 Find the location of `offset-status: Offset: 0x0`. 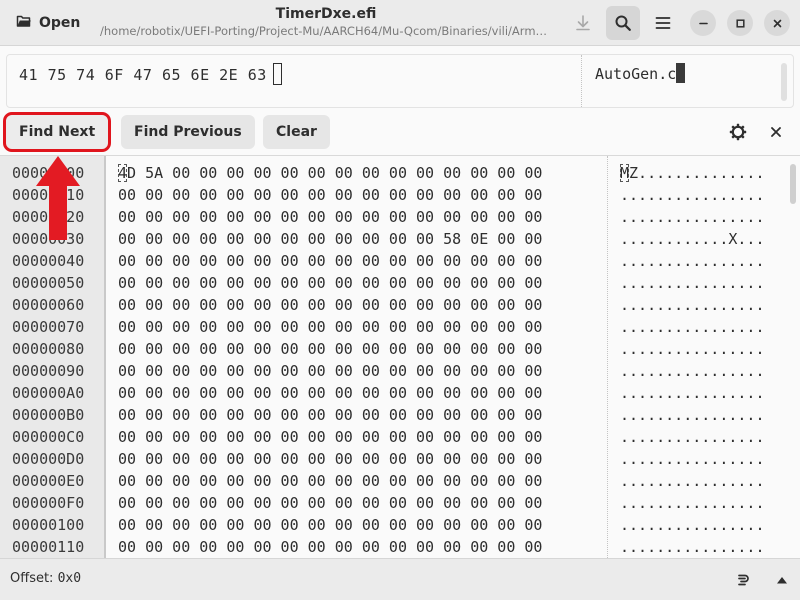

offset-status: Offset: 0x0 is located at coordinates (45, 578).